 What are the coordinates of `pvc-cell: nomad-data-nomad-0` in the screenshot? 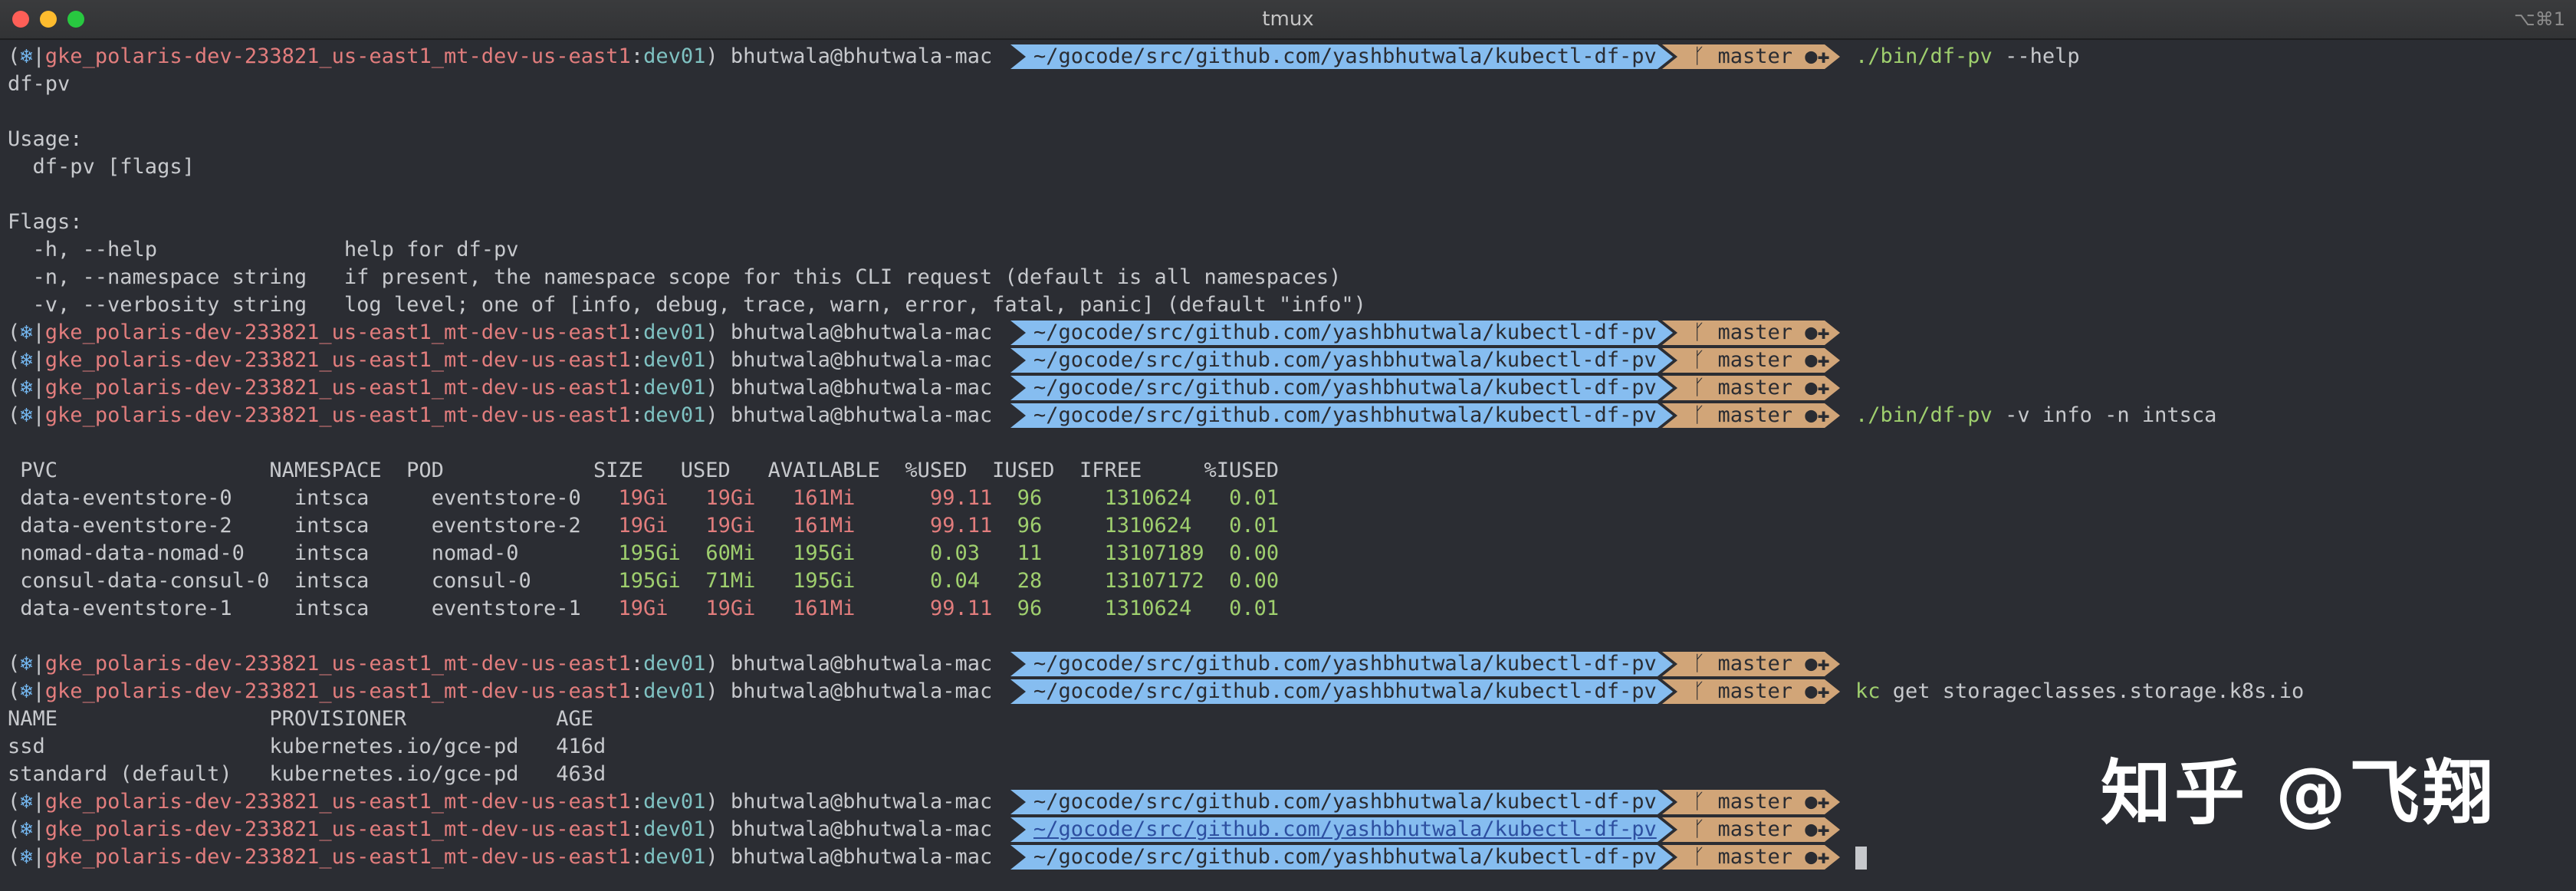 It's located at (151, 553).